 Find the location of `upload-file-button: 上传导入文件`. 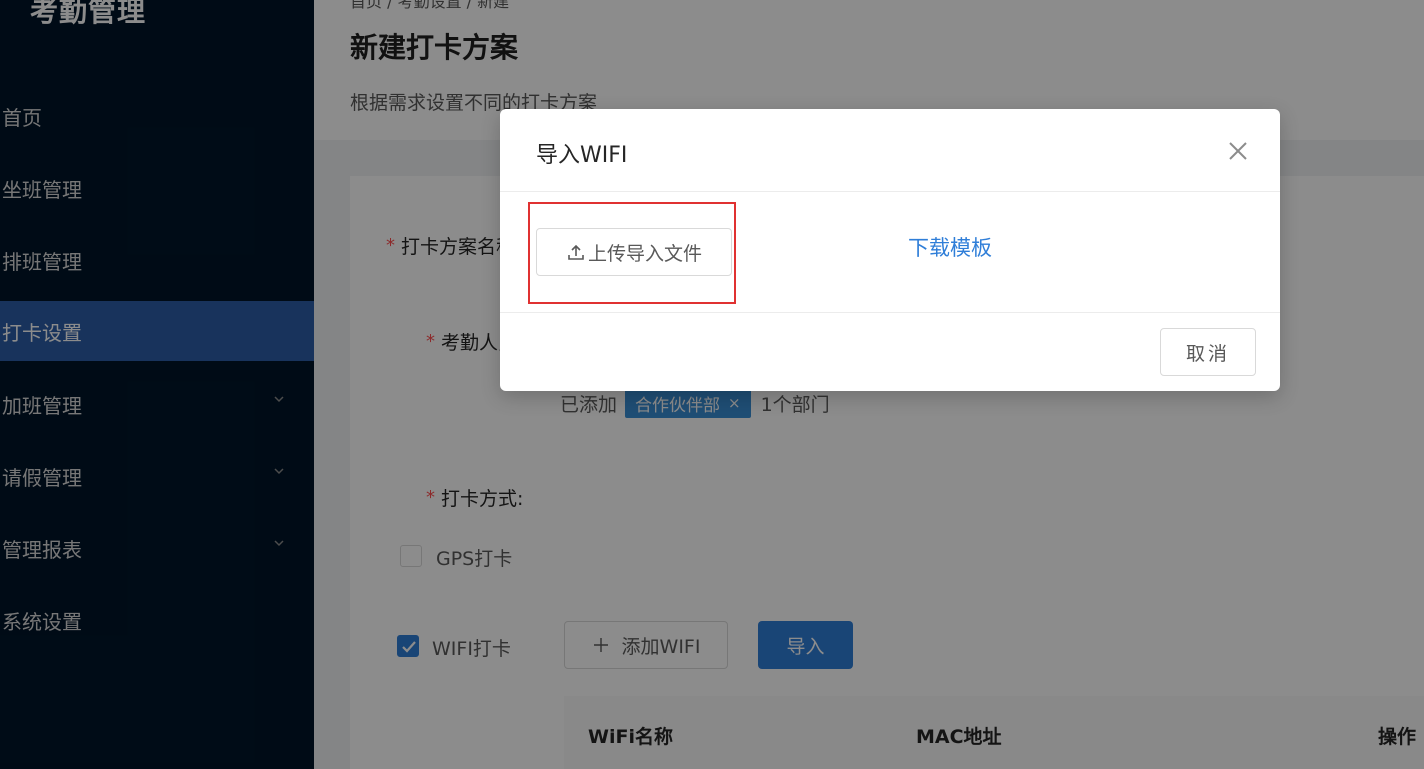

upload-file-button: 上传导入文件 is located at coordinates (634, 252).